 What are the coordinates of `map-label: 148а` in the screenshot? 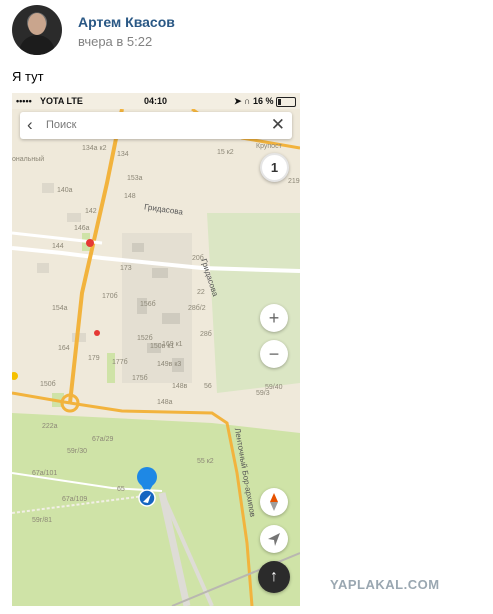 It's located at (165, 402).